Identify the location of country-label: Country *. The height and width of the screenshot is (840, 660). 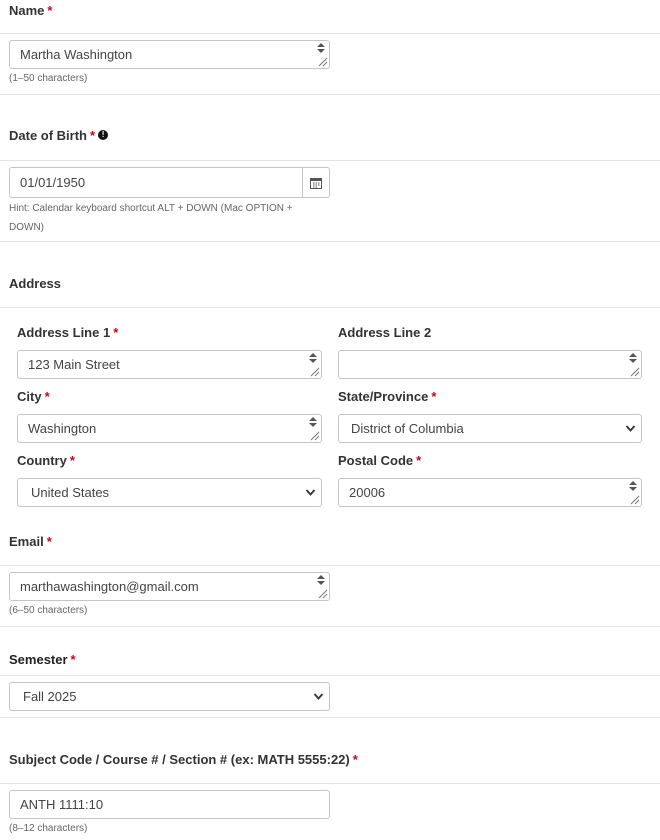
(46, 460).